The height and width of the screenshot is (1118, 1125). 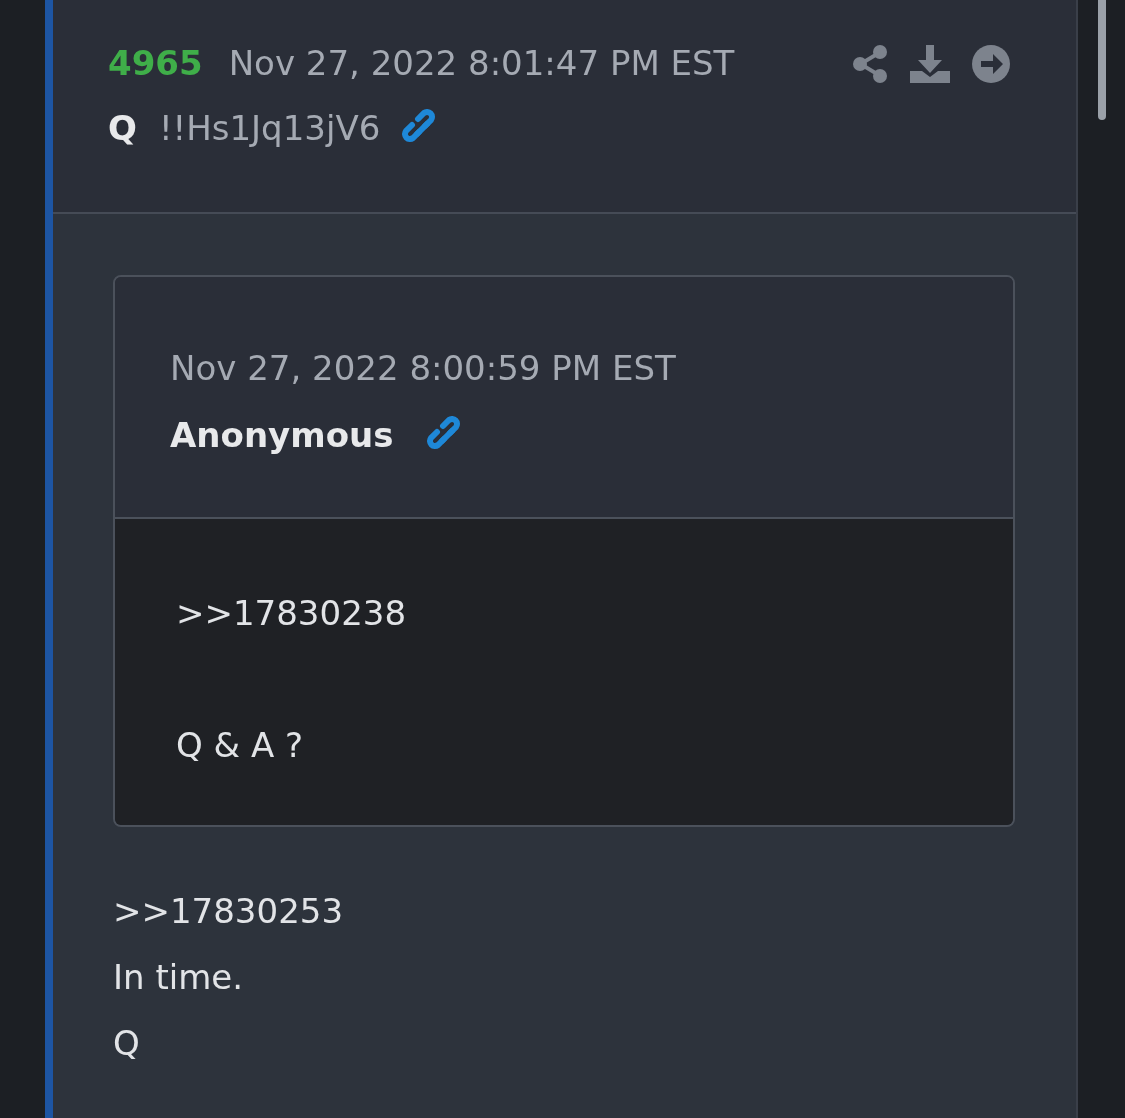 What do you see at coordinates (870, 63) in the screenshot?
I see `share-icon` at bounding box center [870, 63].